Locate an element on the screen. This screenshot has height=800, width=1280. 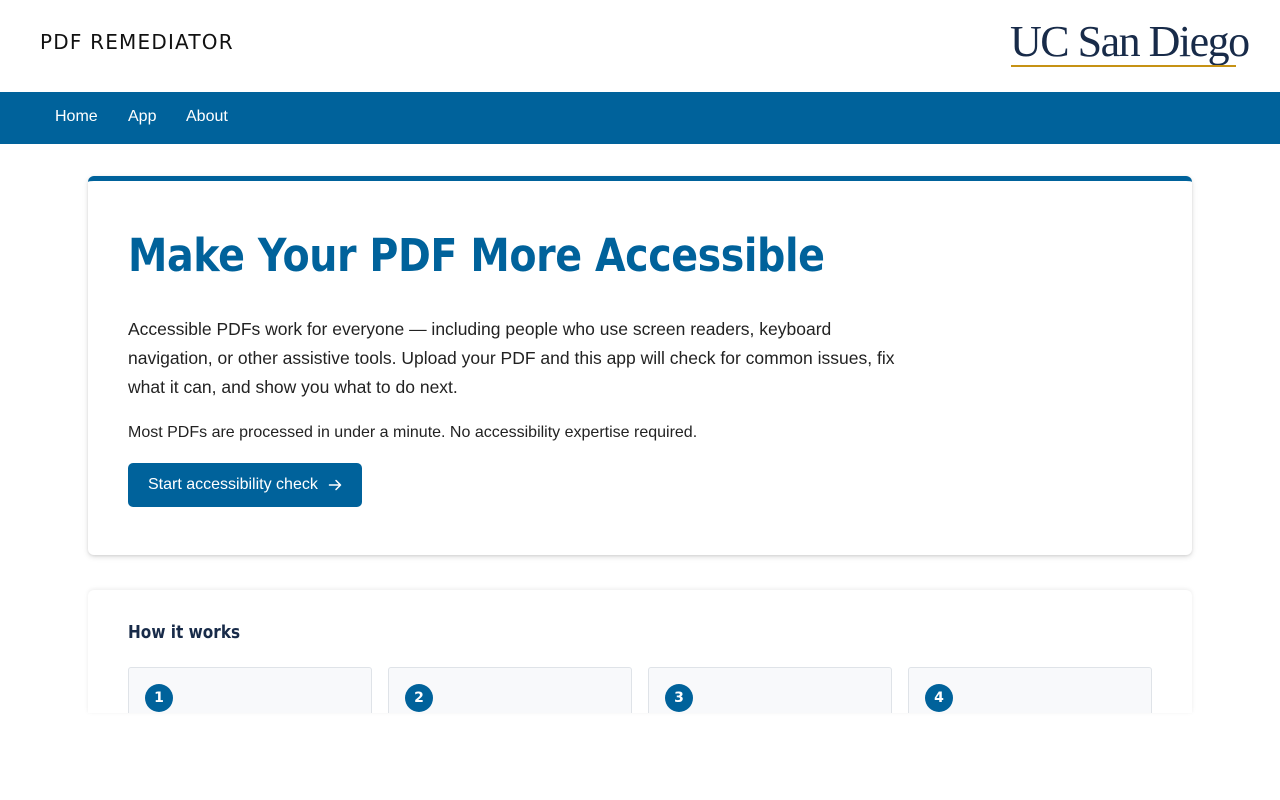
logo-text: UC San Diego is located at coordinates (1130, 41).